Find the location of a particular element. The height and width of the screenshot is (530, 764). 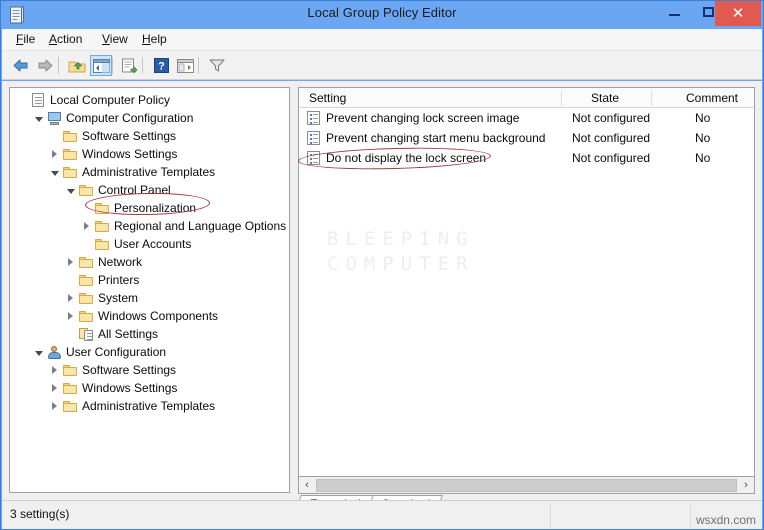

tree-item-control-panel: Control Panel is located at coordinates (149, 190).